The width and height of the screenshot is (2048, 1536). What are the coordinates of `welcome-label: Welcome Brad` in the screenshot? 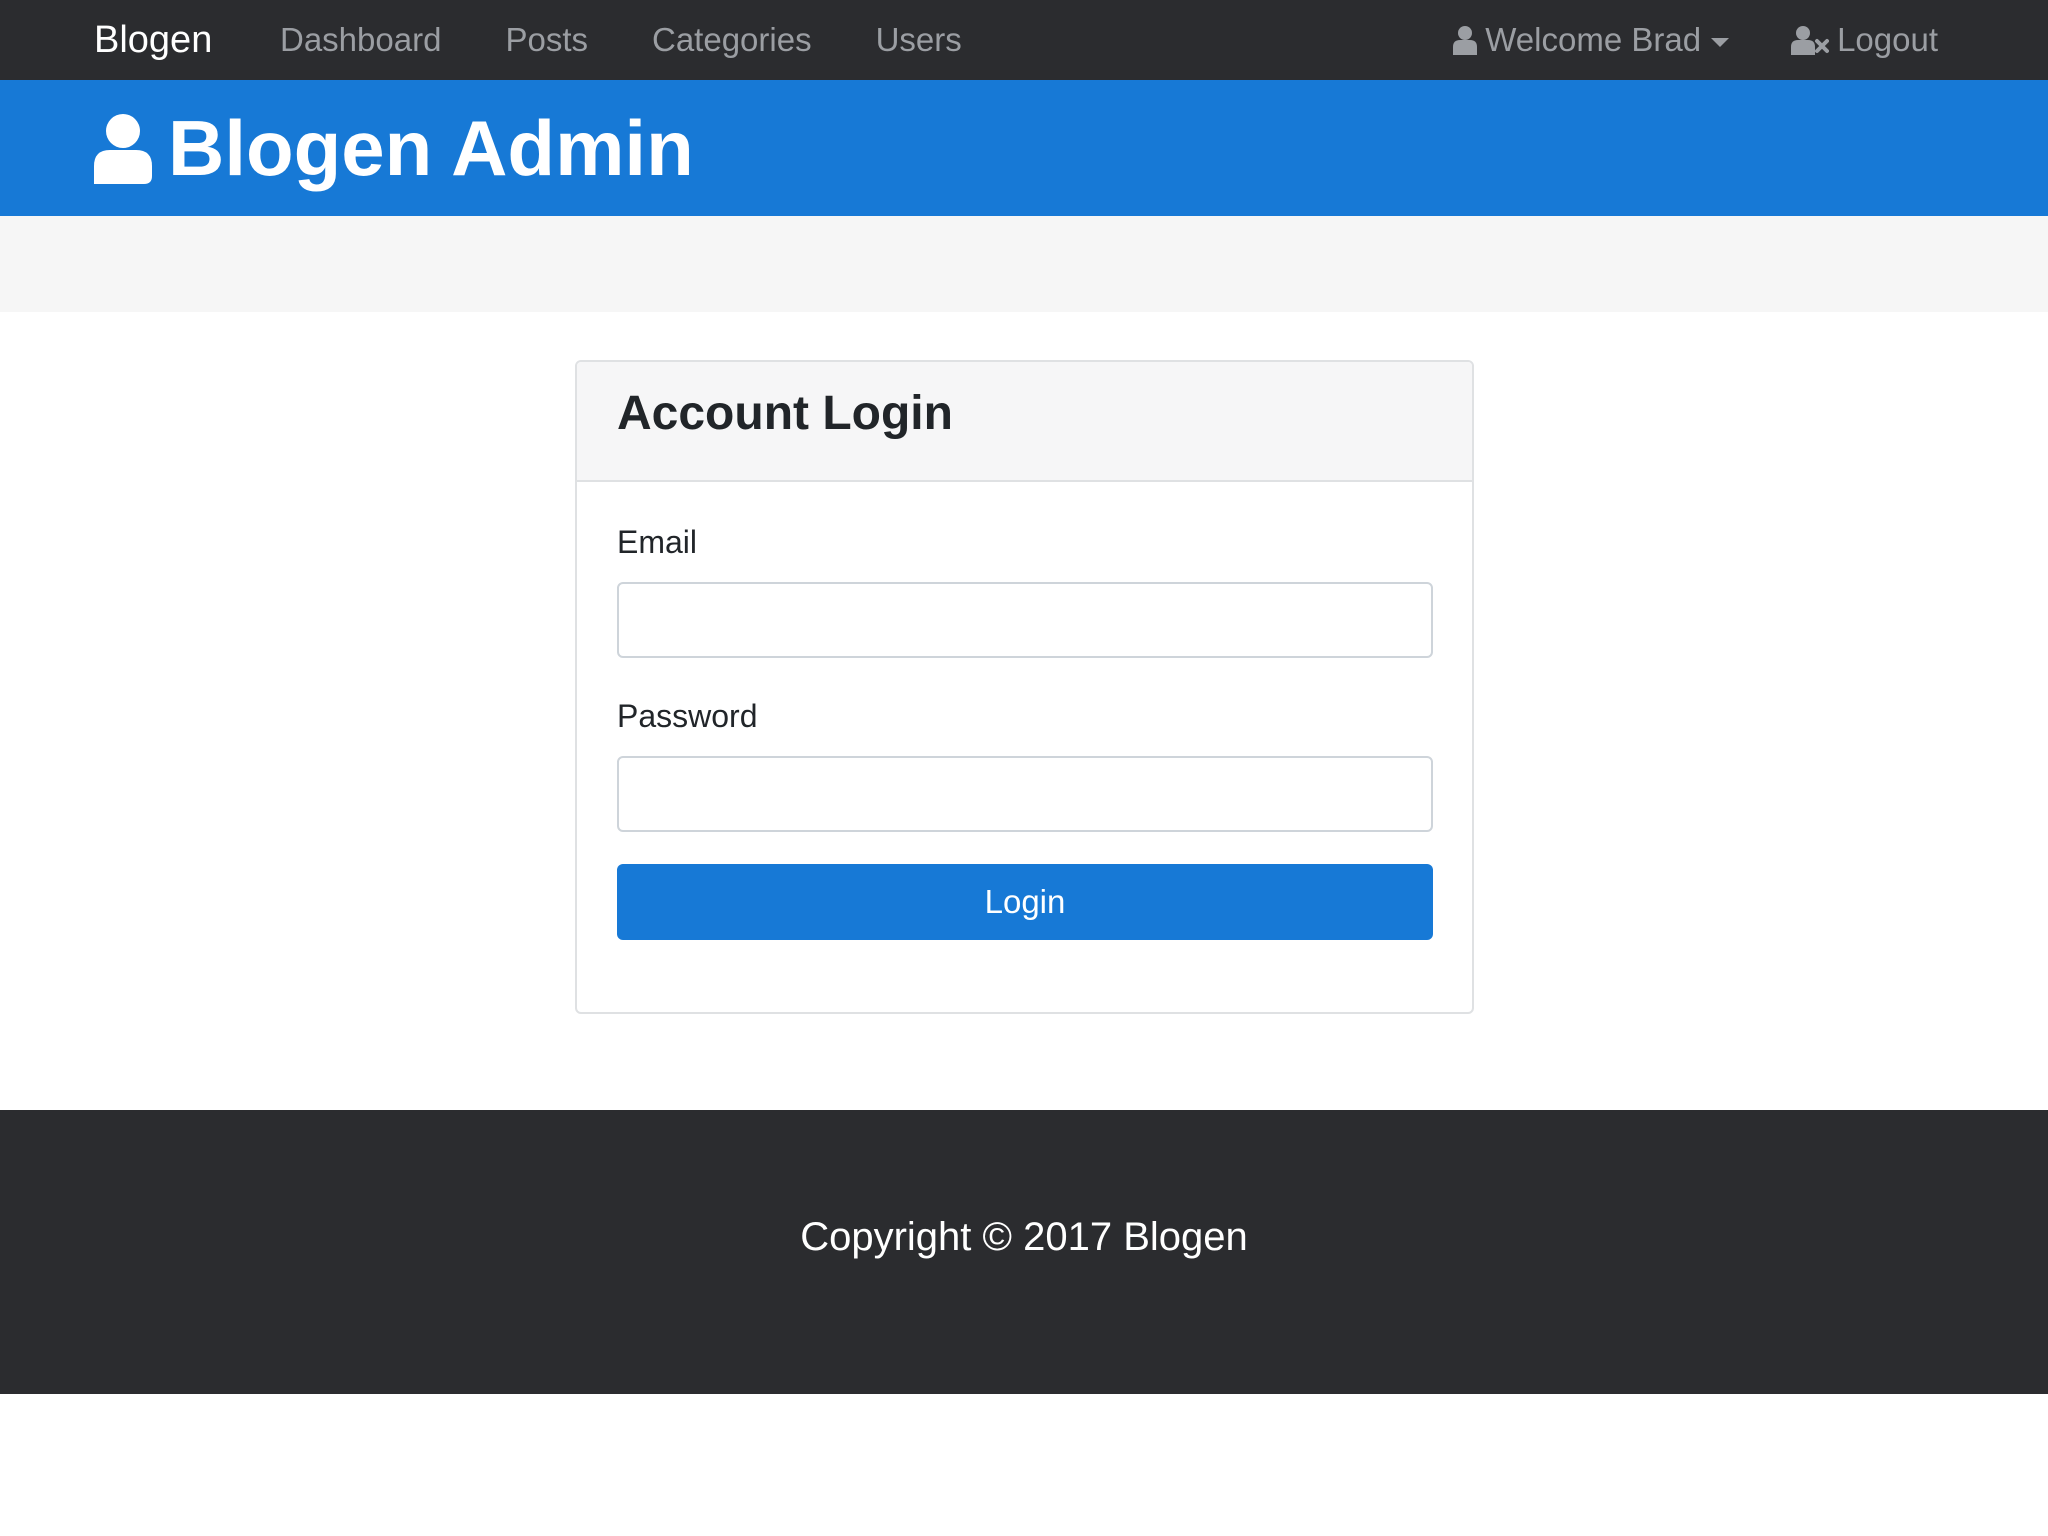 It's located at (1593, 39).